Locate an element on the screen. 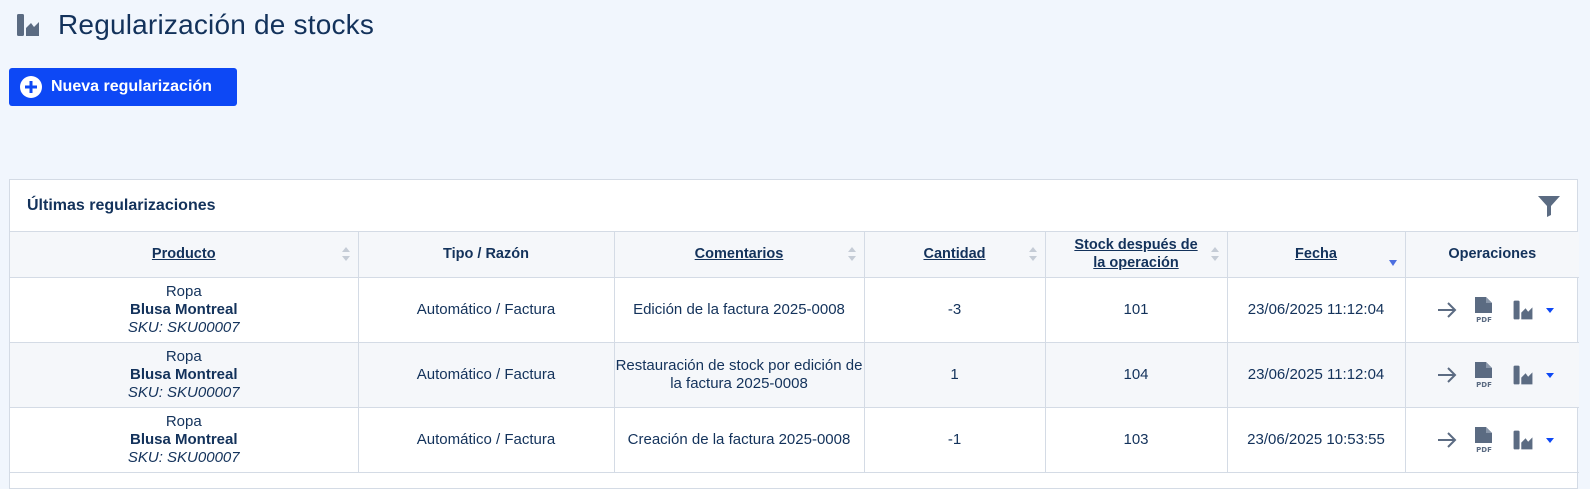 This screenshot has height=489, width=1590. new-regularization-button: Nueva regularización is located at coordinates (123, 87).